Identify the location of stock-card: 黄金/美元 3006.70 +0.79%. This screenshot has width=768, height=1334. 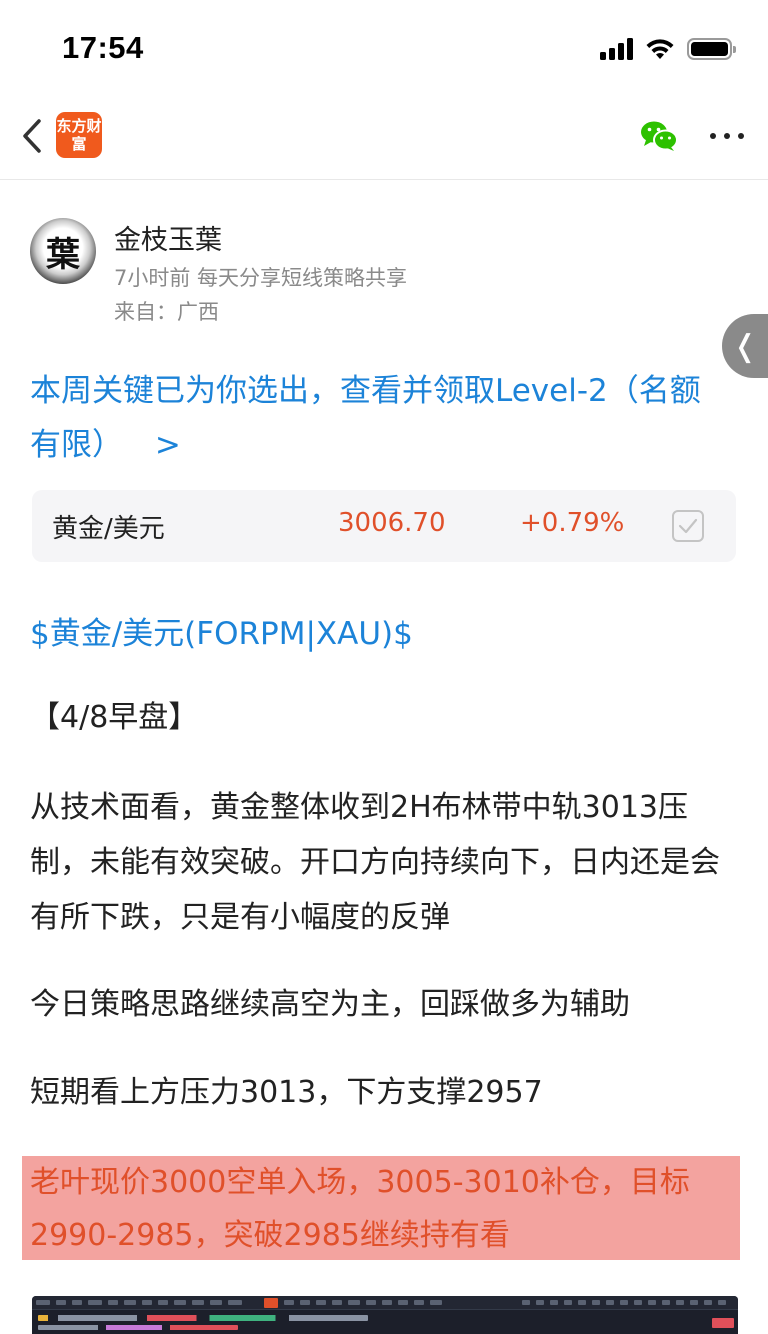
(384, 526).